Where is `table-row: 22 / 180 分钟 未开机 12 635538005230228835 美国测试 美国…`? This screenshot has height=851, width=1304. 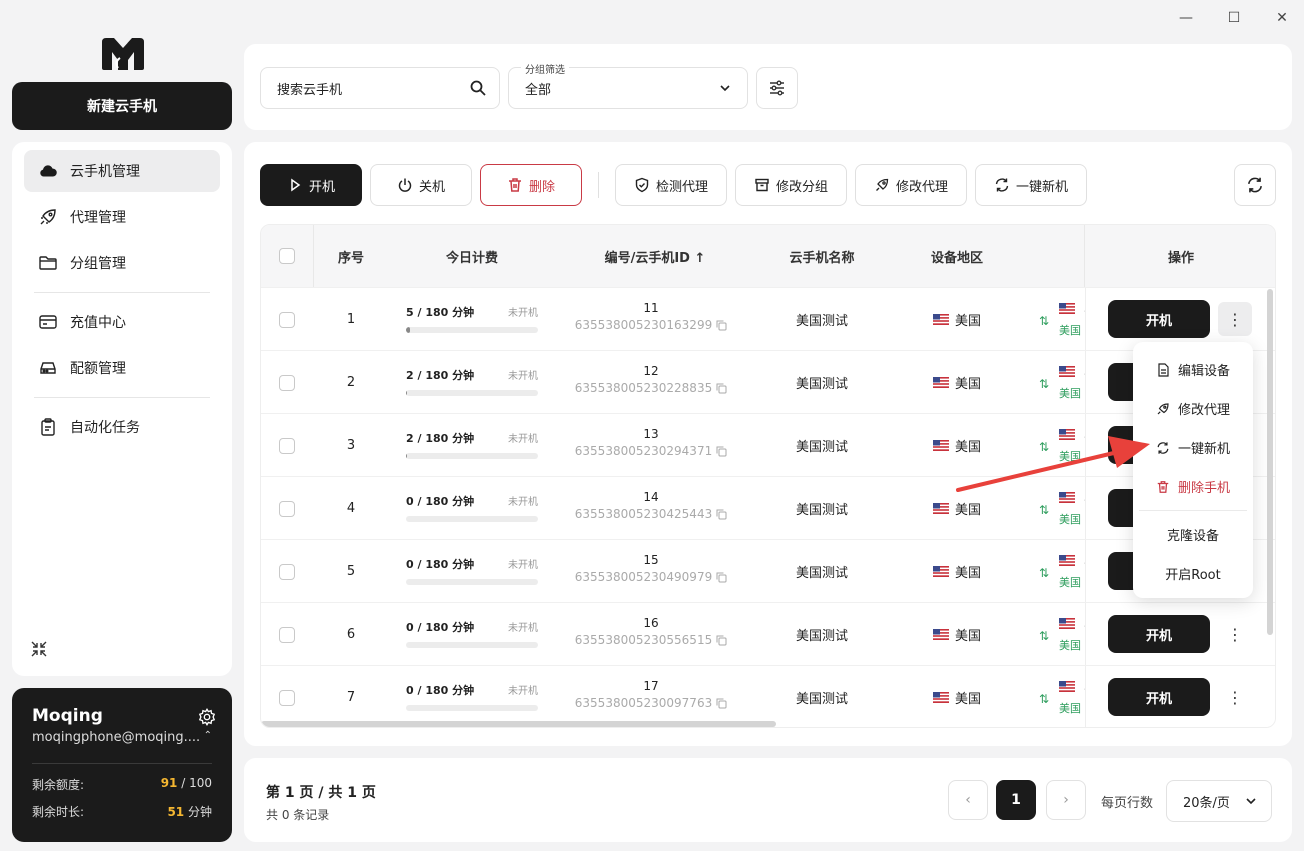
table-row: 22 / 180 分钟 未开机 12 635538005230228835 美国测试 美国… is located at coordinates (768, 381).